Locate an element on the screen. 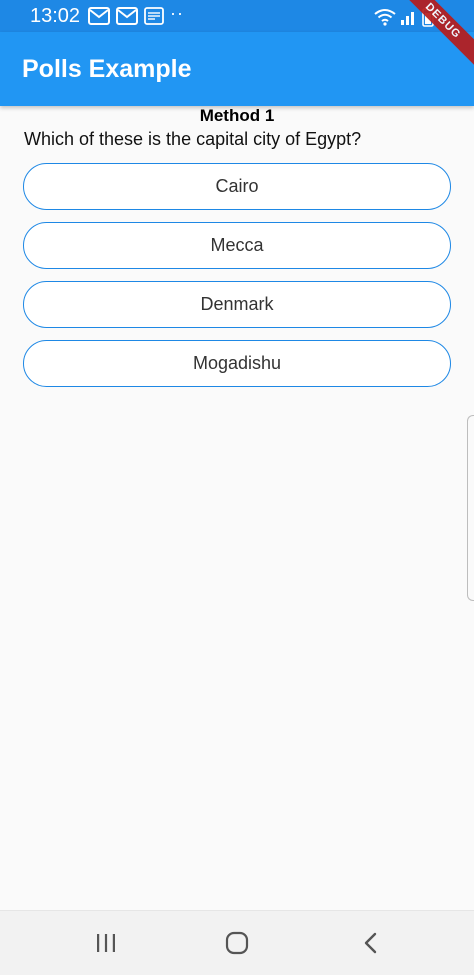  poll-option-label: Denmark is located at coordinates (237, 304).